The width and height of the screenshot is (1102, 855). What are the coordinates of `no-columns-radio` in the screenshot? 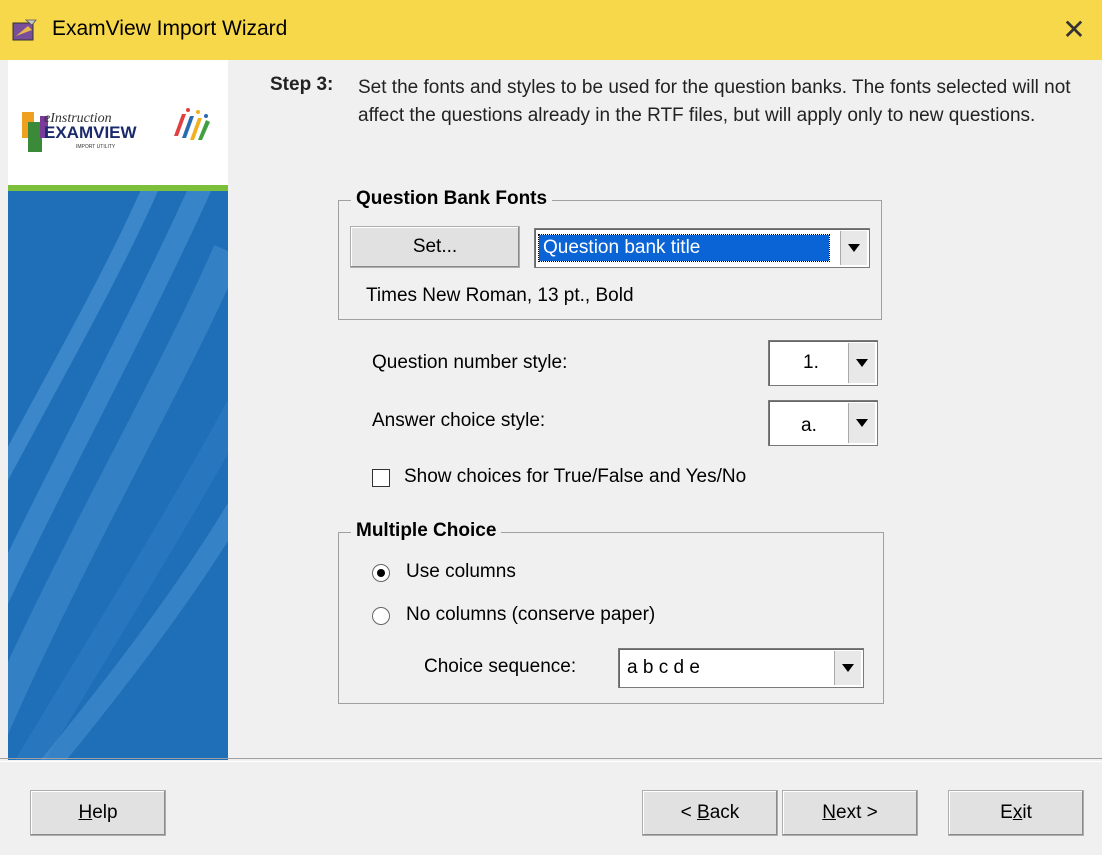 It's located at (381, 616).